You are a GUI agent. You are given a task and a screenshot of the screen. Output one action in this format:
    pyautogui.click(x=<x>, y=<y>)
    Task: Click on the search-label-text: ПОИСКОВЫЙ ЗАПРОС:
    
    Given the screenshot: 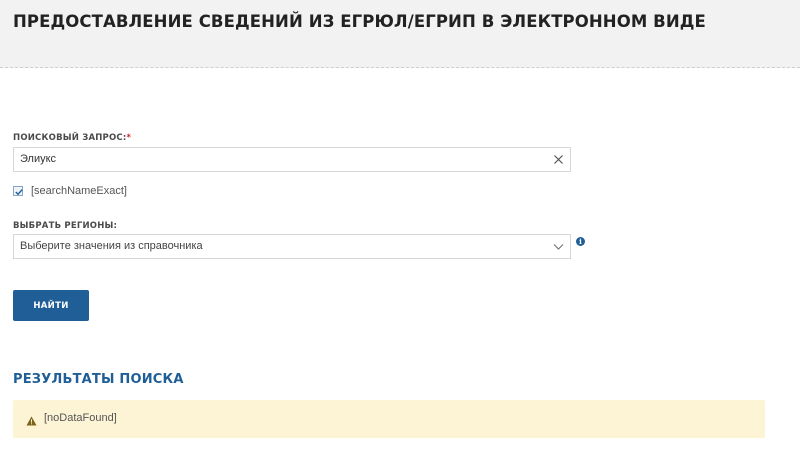 What is the action you would take?
    pyautogui.click(x=70, y=138)
    